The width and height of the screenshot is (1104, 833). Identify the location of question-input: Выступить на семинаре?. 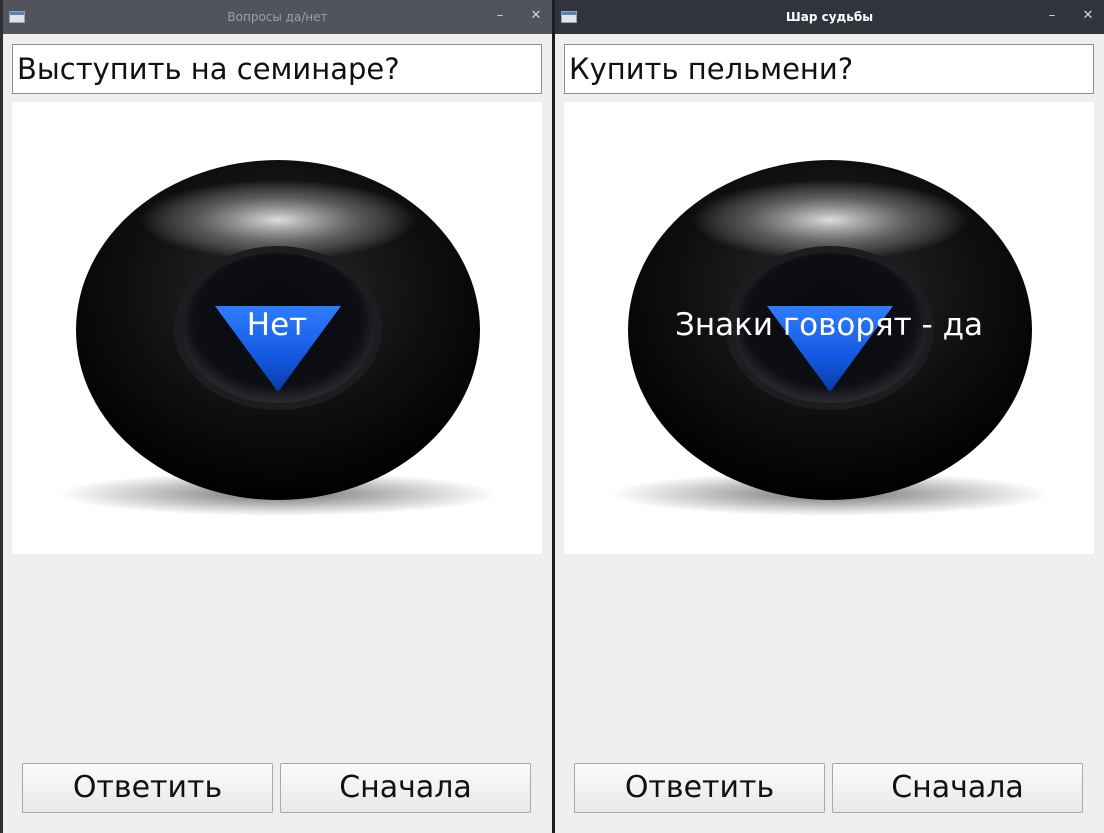
(277, 69).